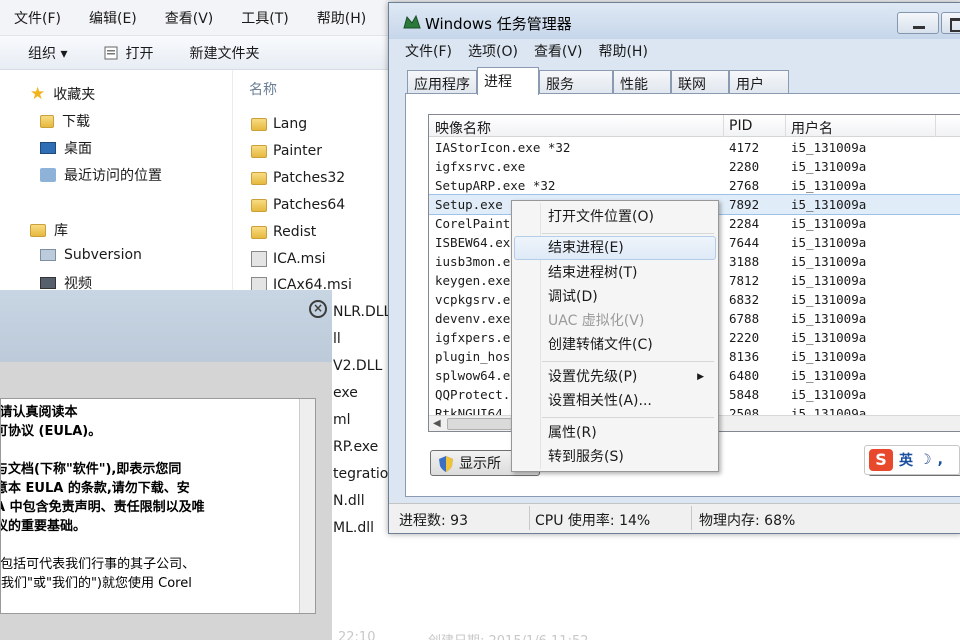 The image size is (960, 640). I want to click on tm-menu-file: 文件(F), so click(428, 51).